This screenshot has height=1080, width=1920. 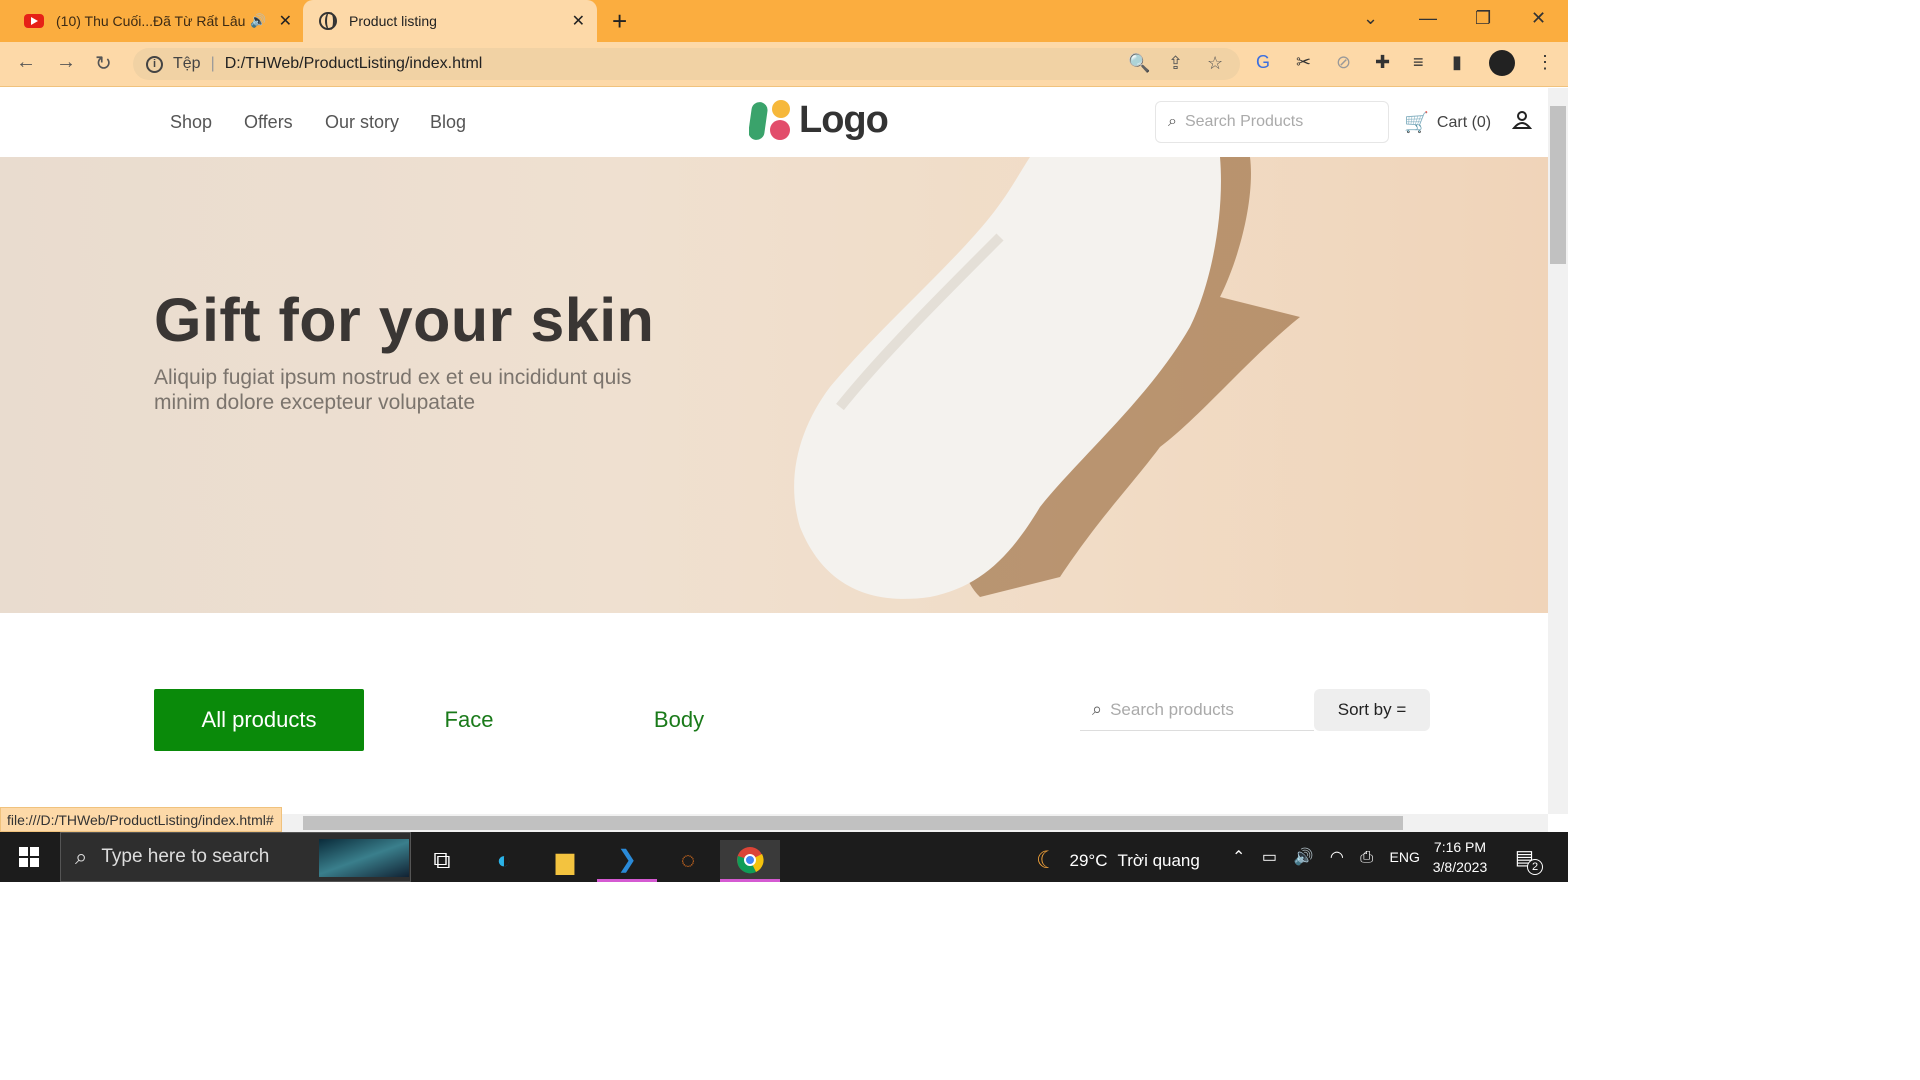 I want to click on product-search-placeholder: Search products, so click(x=1172, y=709).